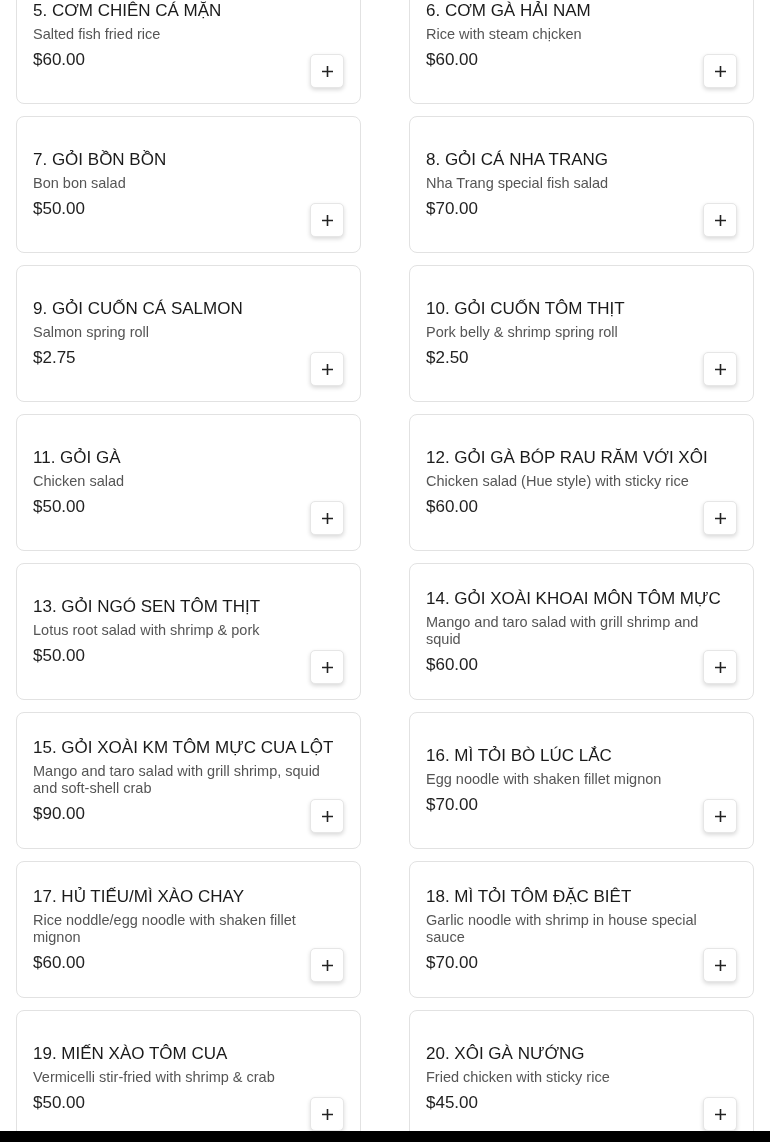  Describe the element at coordinates (54, 358) in the screenshot. I see `item-price: $2.75` at that location.